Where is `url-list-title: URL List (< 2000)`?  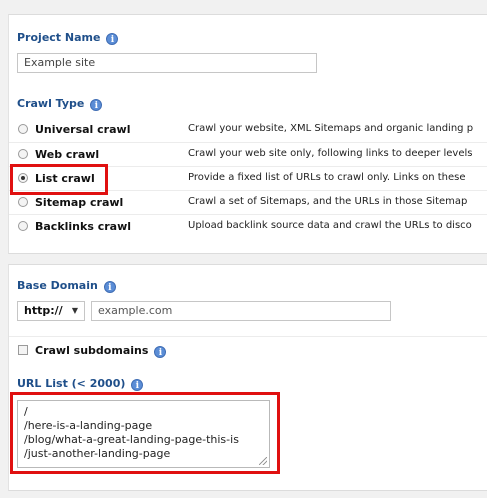 url-list-title: URL List (< 2000) is located at coordinates (71, 383).